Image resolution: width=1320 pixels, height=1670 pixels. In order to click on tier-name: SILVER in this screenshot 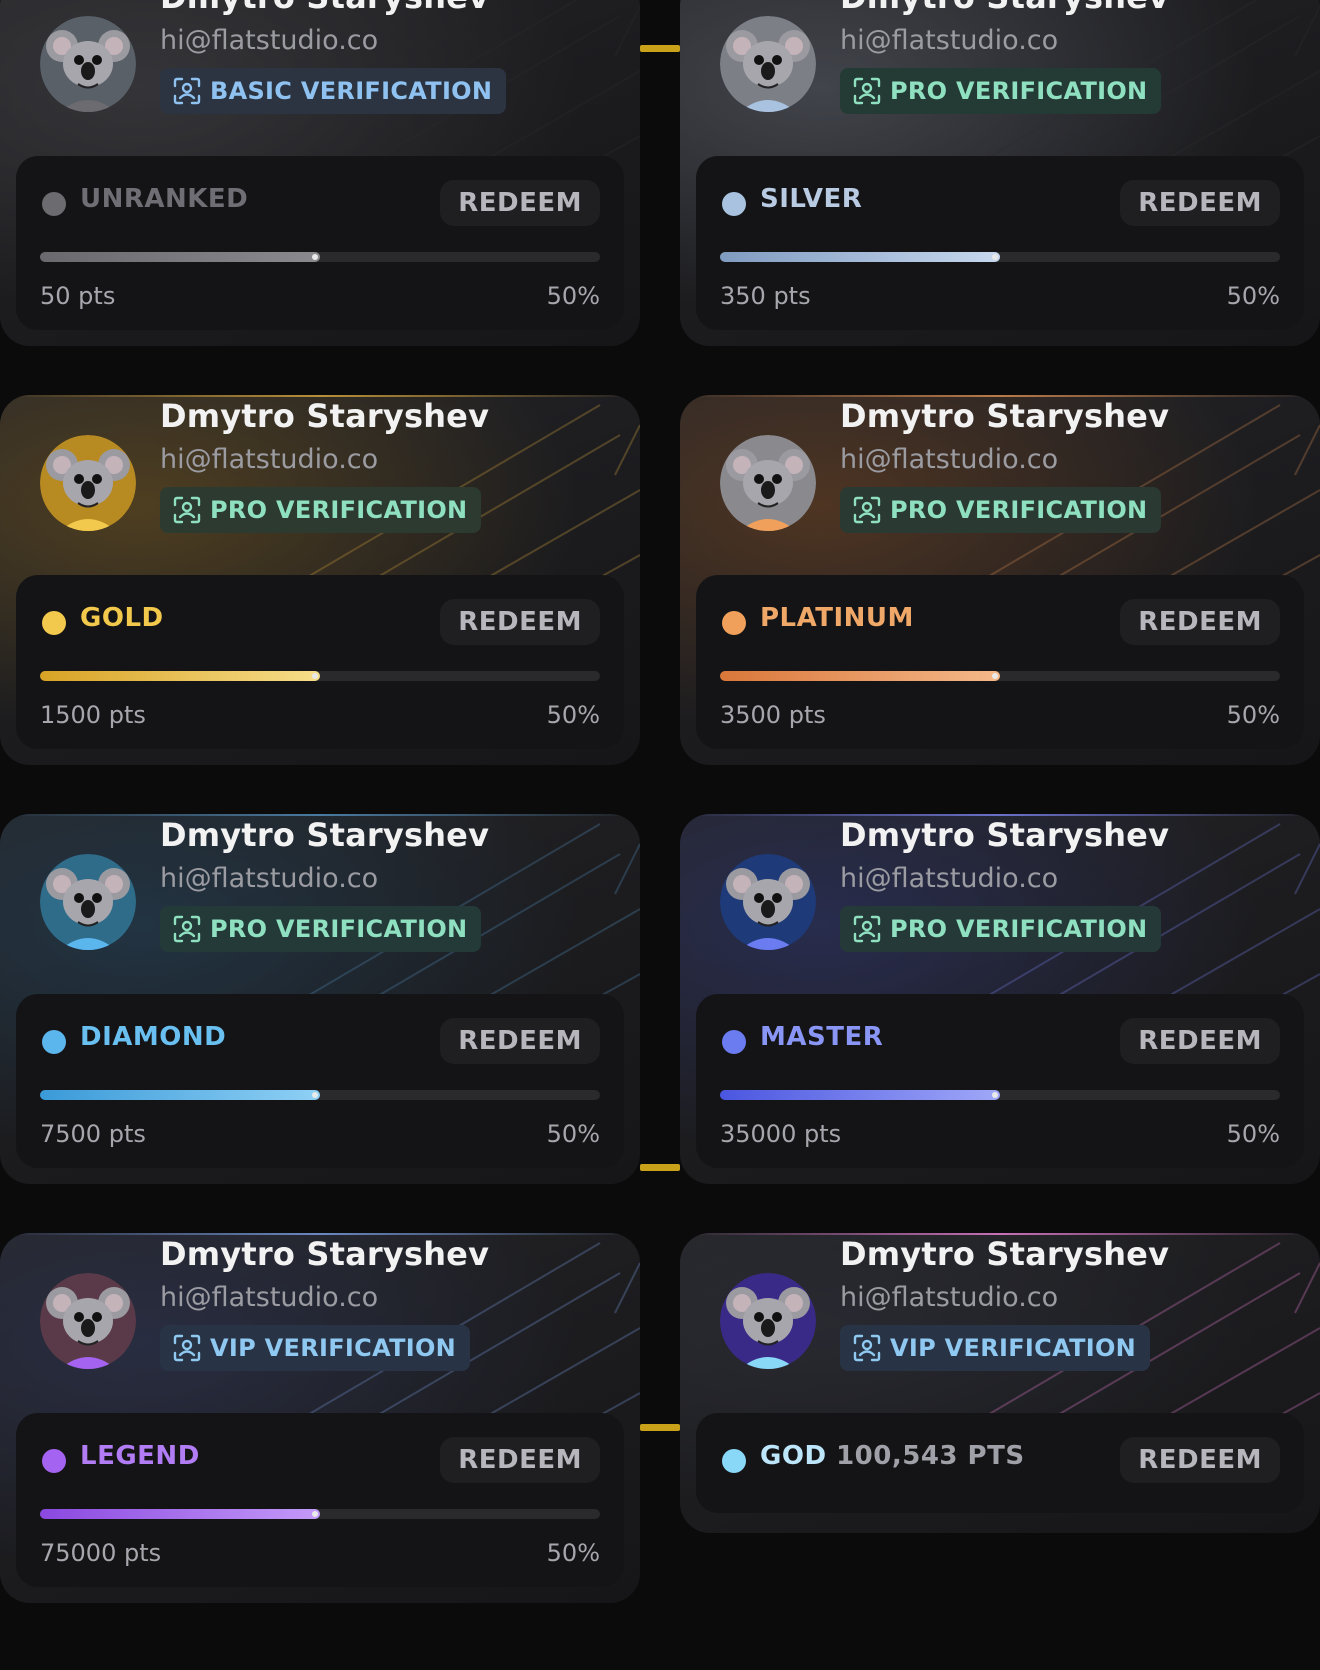, I will do `click(811, 199)`.